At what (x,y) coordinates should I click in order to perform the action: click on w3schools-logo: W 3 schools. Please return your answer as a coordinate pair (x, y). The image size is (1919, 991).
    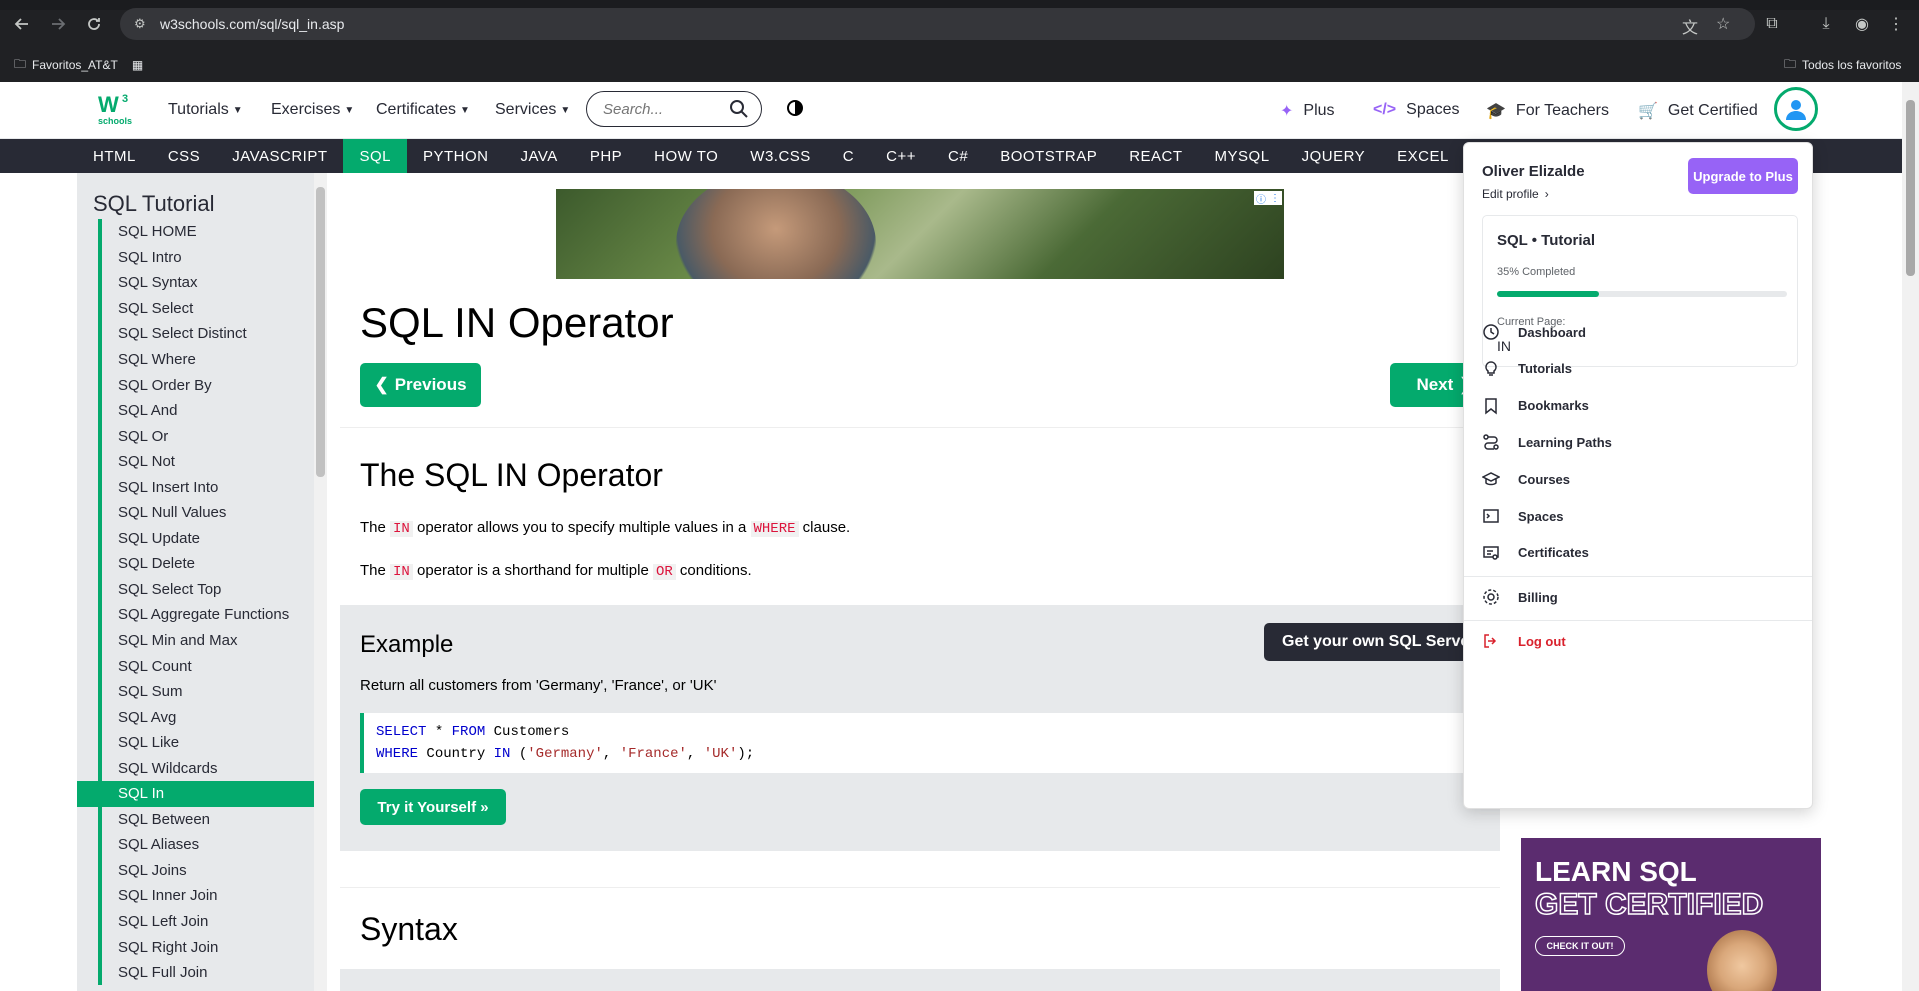
    Looking at the image, I should click on (116, 110).